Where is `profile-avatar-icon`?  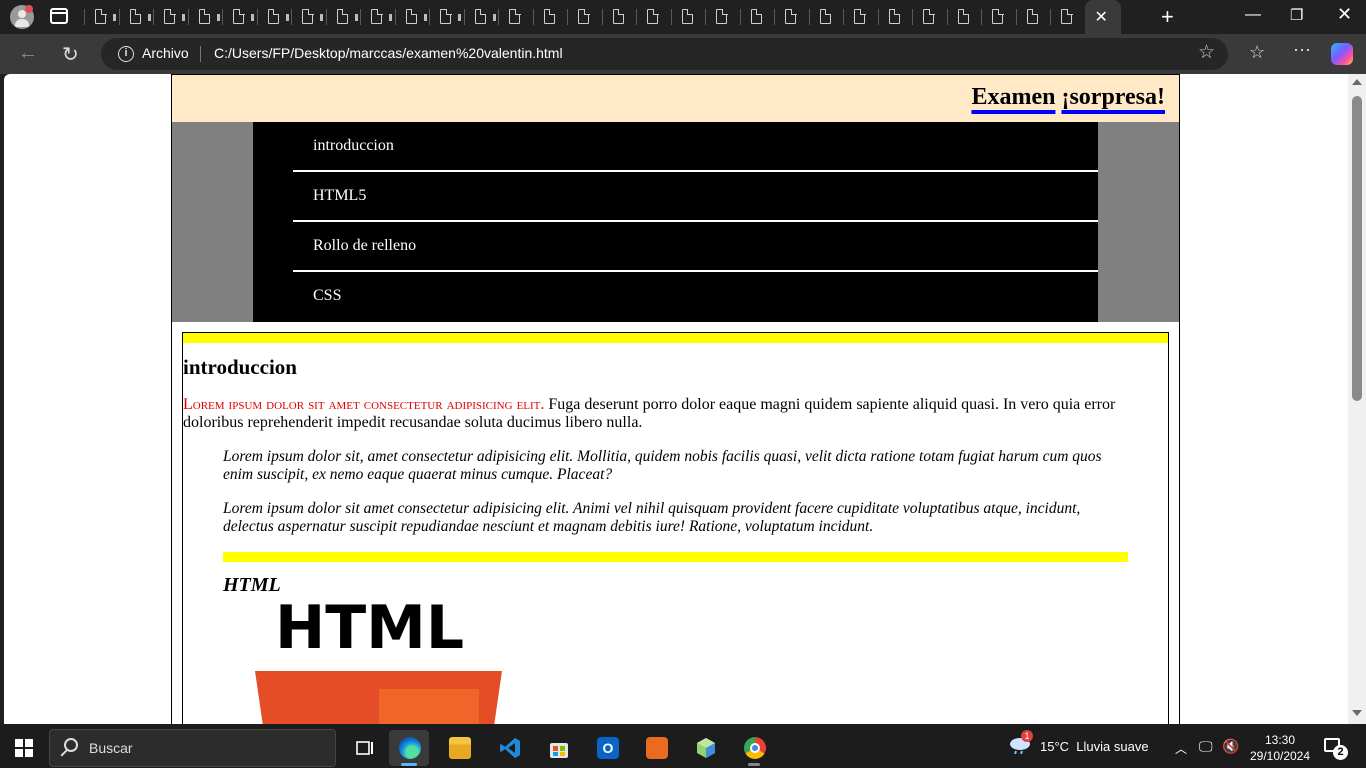
profile-avatar-icon is located at coordinates (22, 17).